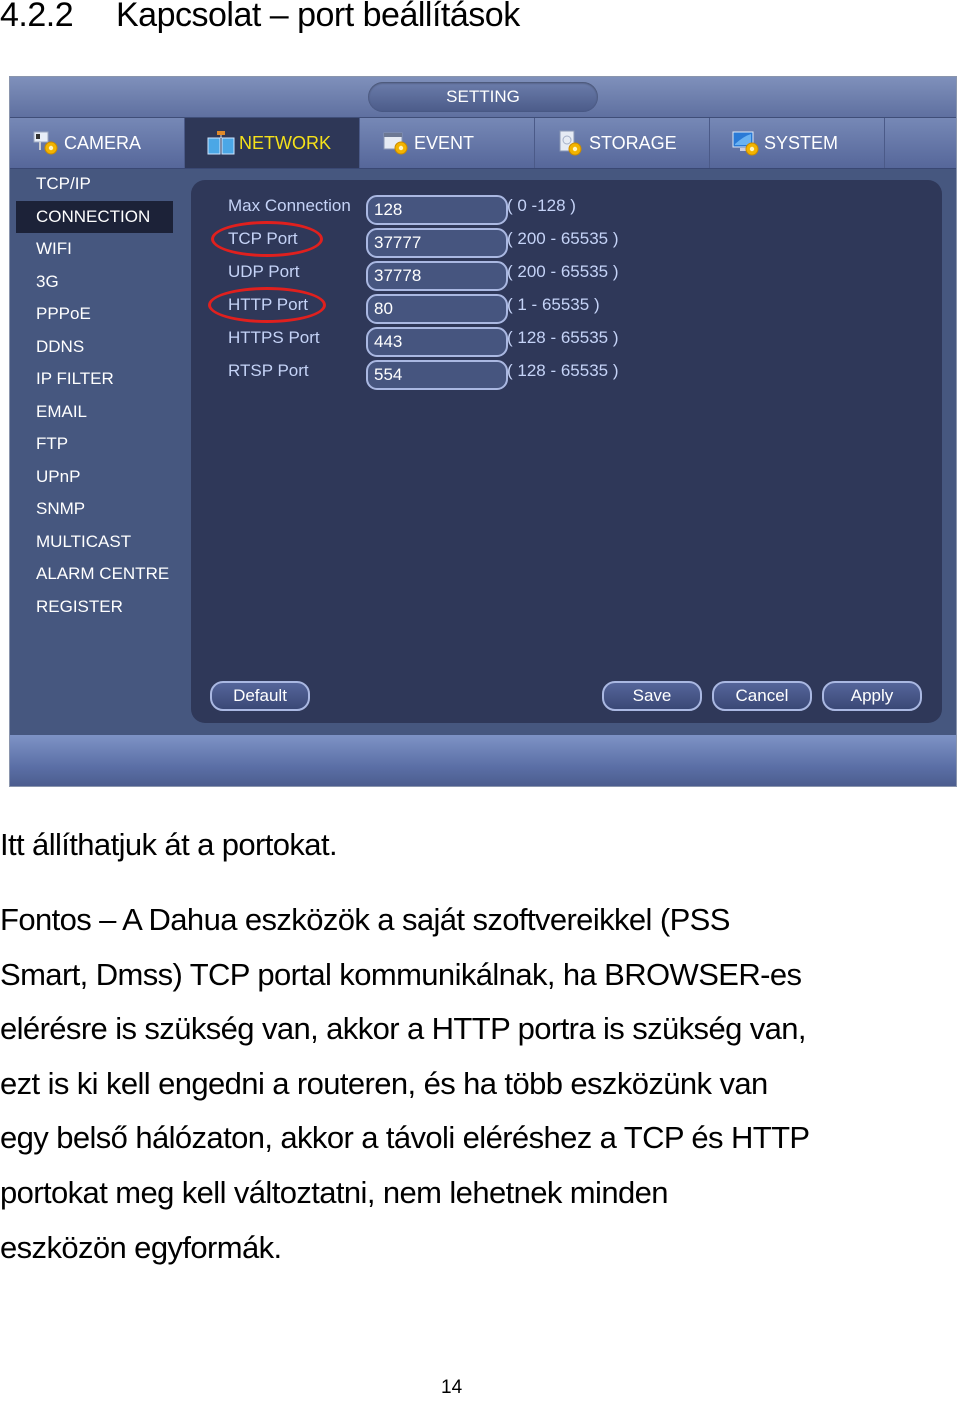 The height and width of the screenshot is (1402, 960). I want to click on form-row-tcp-port: TCP Port ( 200 - 65535 ), so click(566, 239).